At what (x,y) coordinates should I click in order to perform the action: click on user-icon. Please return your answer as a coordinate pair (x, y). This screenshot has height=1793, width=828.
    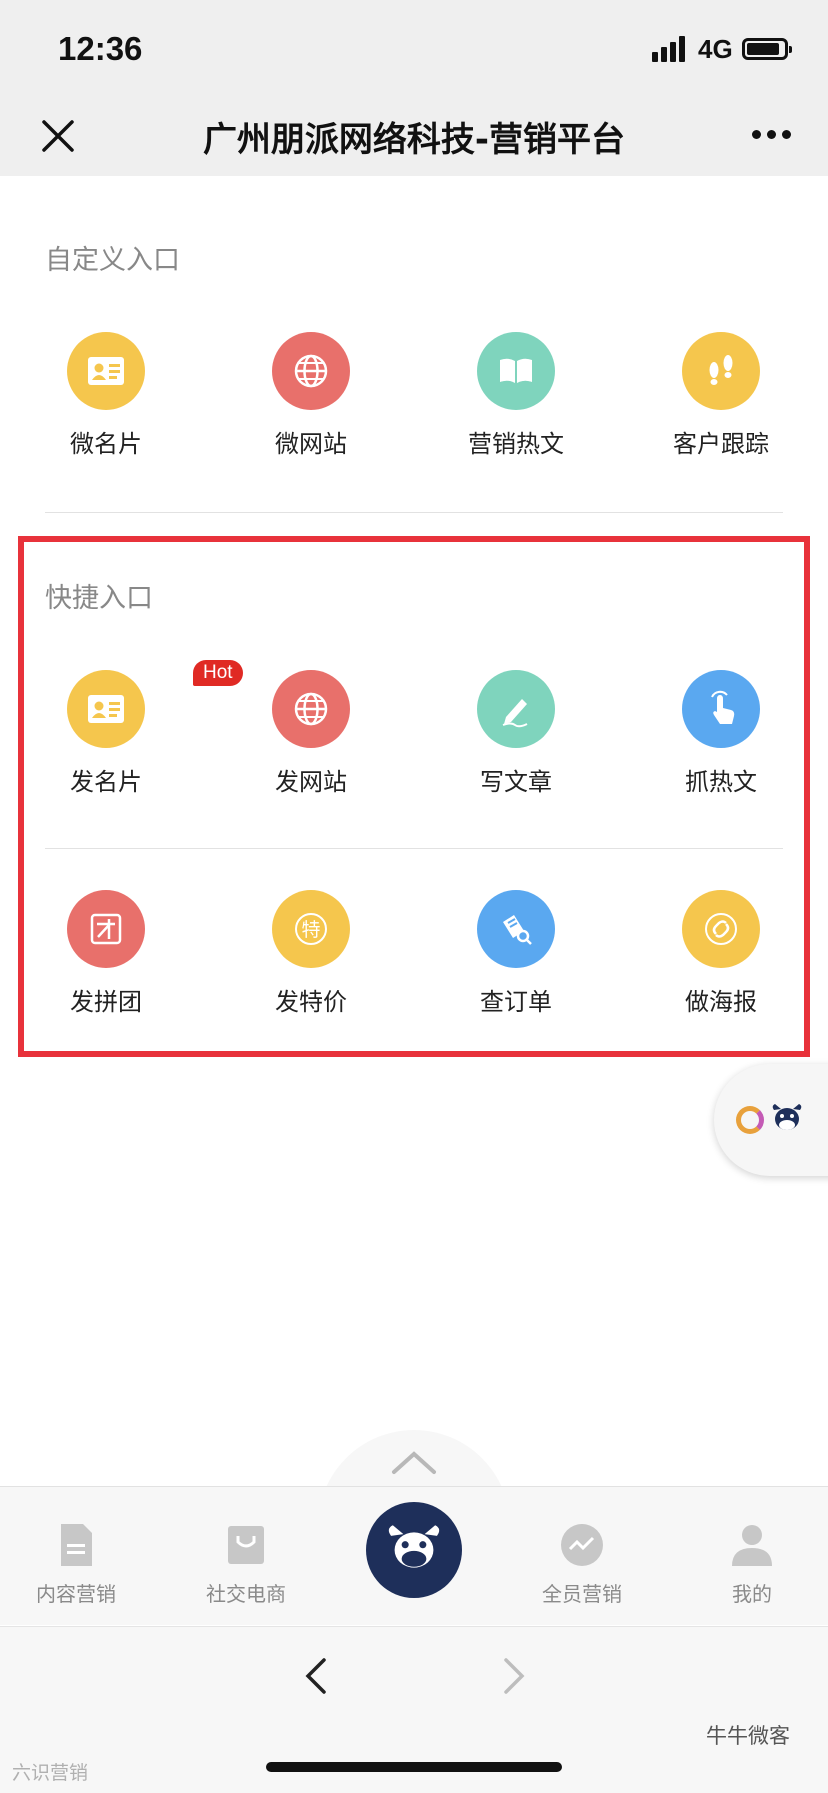
    Looking at the image, I should click on (752, 1545).